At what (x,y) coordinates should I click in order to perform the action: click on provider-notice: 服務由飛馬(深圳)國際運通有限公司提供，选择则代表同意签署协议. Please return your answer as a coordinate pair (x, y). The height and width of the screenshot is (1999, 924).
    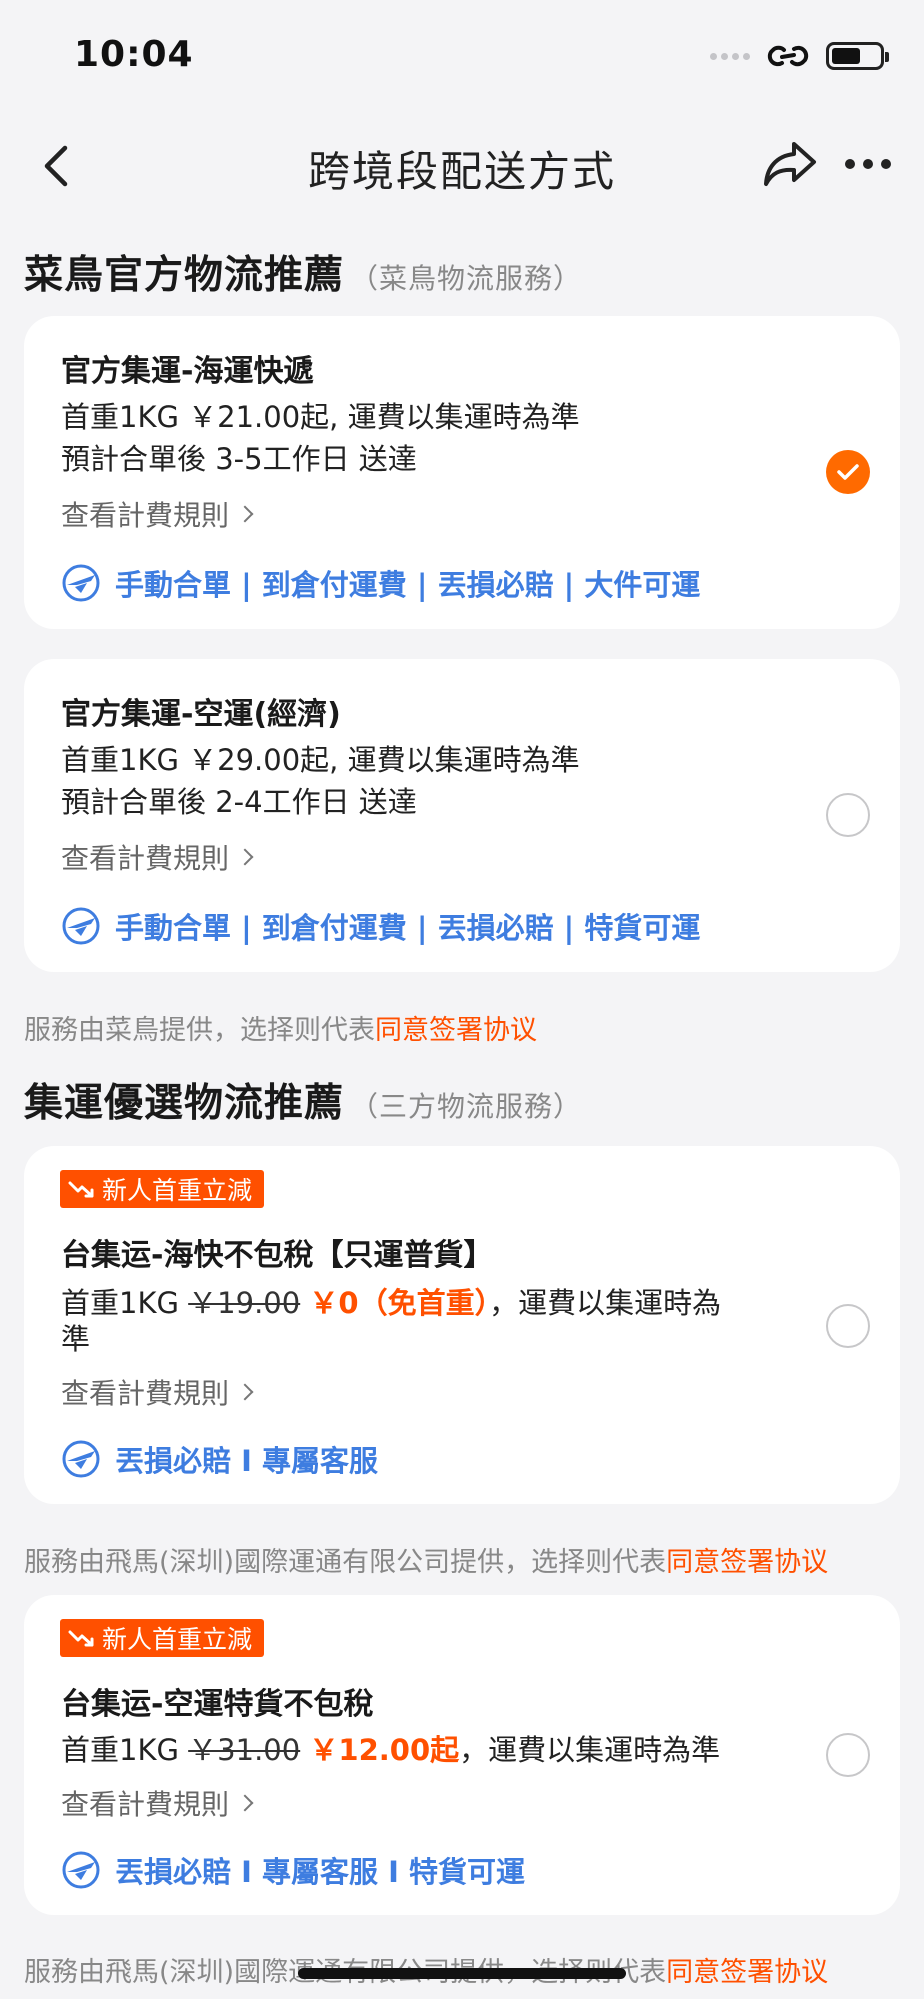
    Looking at the image, I should click on (426, 1559).